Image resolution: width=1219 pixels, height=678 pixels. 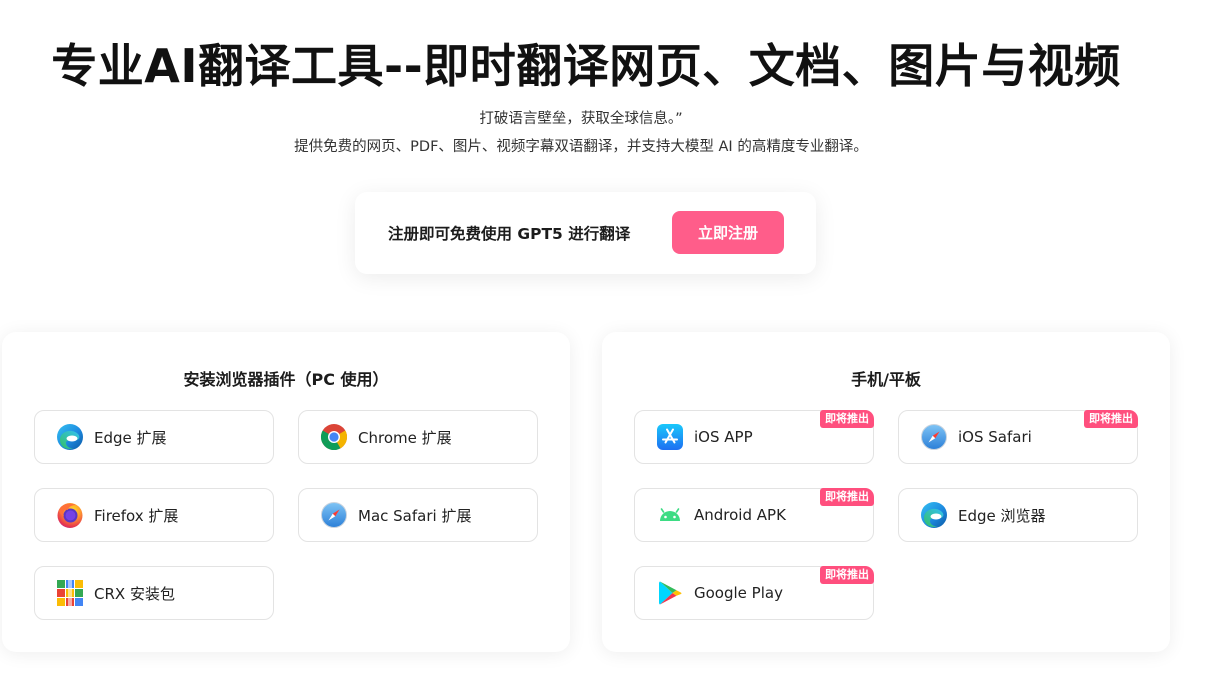 I want to click on ios-safari-button: iOS Safari 即将推出, so click(x=1018, y=437).